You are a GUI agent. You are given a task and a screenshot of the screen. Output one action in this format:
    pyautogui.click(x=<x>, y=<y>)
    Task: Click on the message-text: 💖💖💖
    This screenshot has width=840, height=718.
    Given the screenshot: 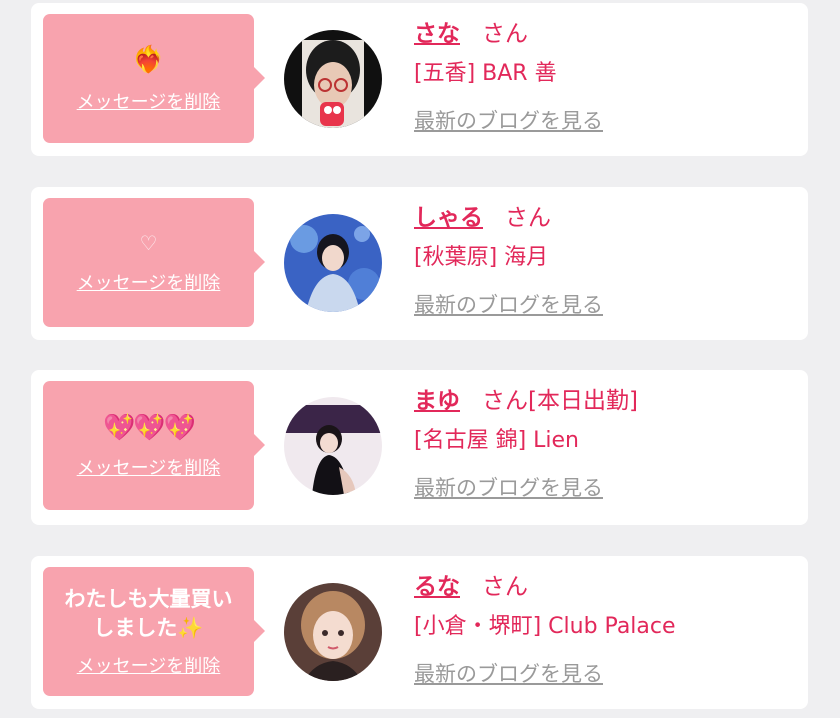 What is the action you would take?
    pyautogui.click(x=149, y=427)
    